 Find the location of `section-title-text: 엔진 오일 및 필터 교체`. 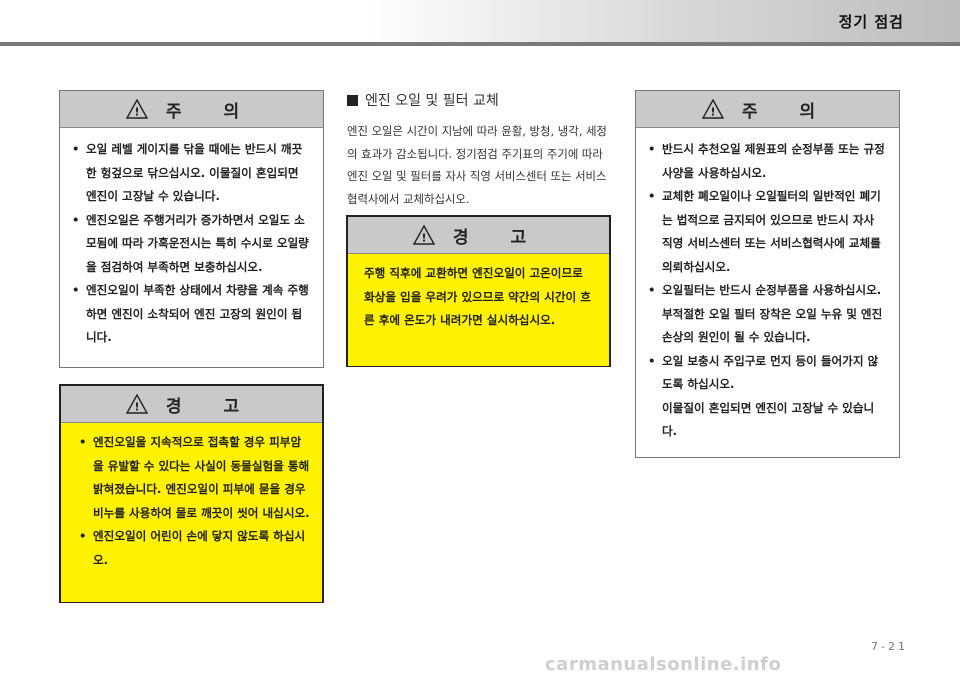

section-title-text: 엔진 오일 및 필터 교체 is located at coordinates (432, 101).